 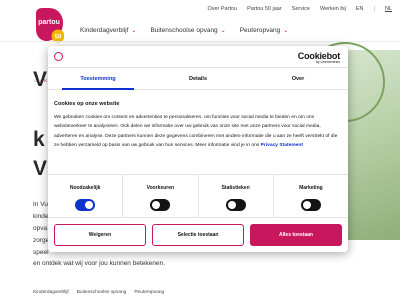 What do you see at coordinates (298, 78) in the screenshot?
I see `tab-over: Over` at bounding box center [298, 78].